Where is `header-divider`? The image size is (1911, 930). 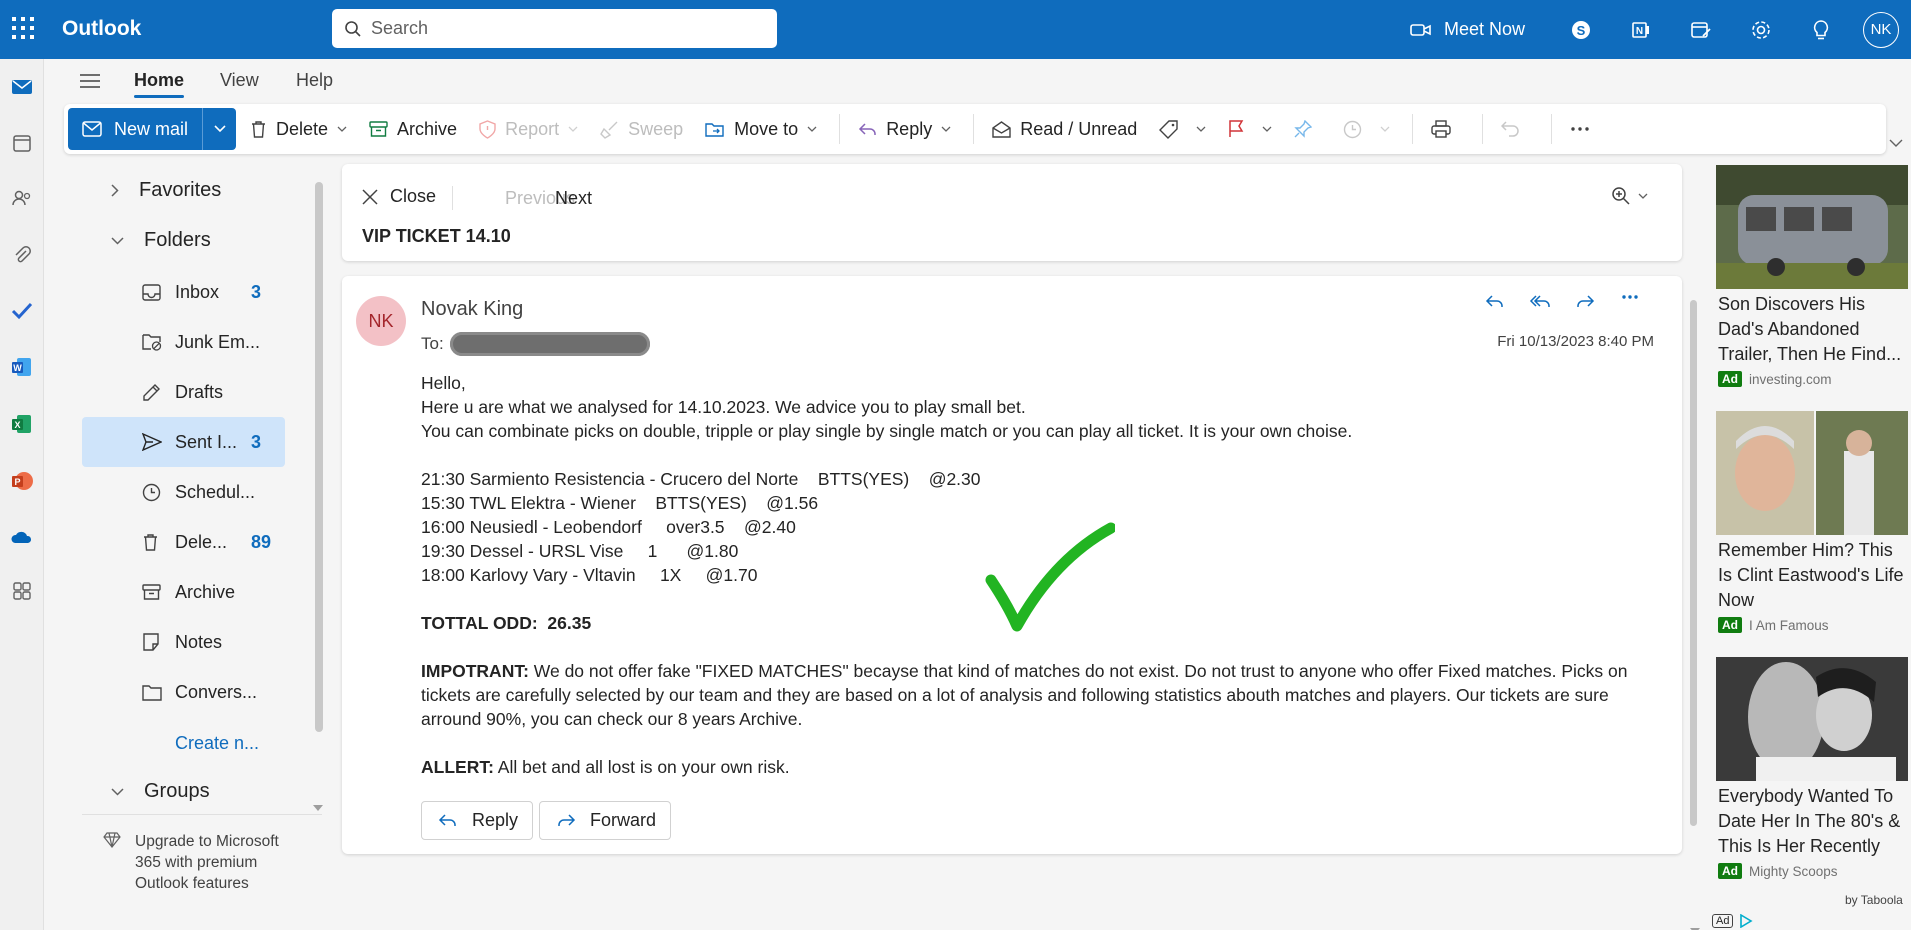
header-divider is located at coordinates (452, 198).